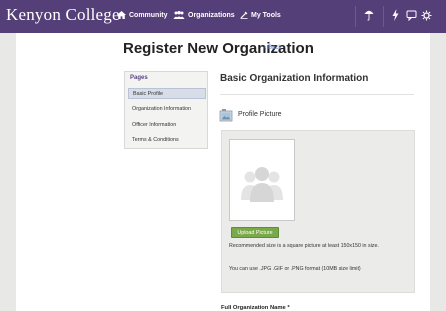 This screenshot has height=311, width=446. I want to click on nav-my-tools: My Tools, so click(260, 15).